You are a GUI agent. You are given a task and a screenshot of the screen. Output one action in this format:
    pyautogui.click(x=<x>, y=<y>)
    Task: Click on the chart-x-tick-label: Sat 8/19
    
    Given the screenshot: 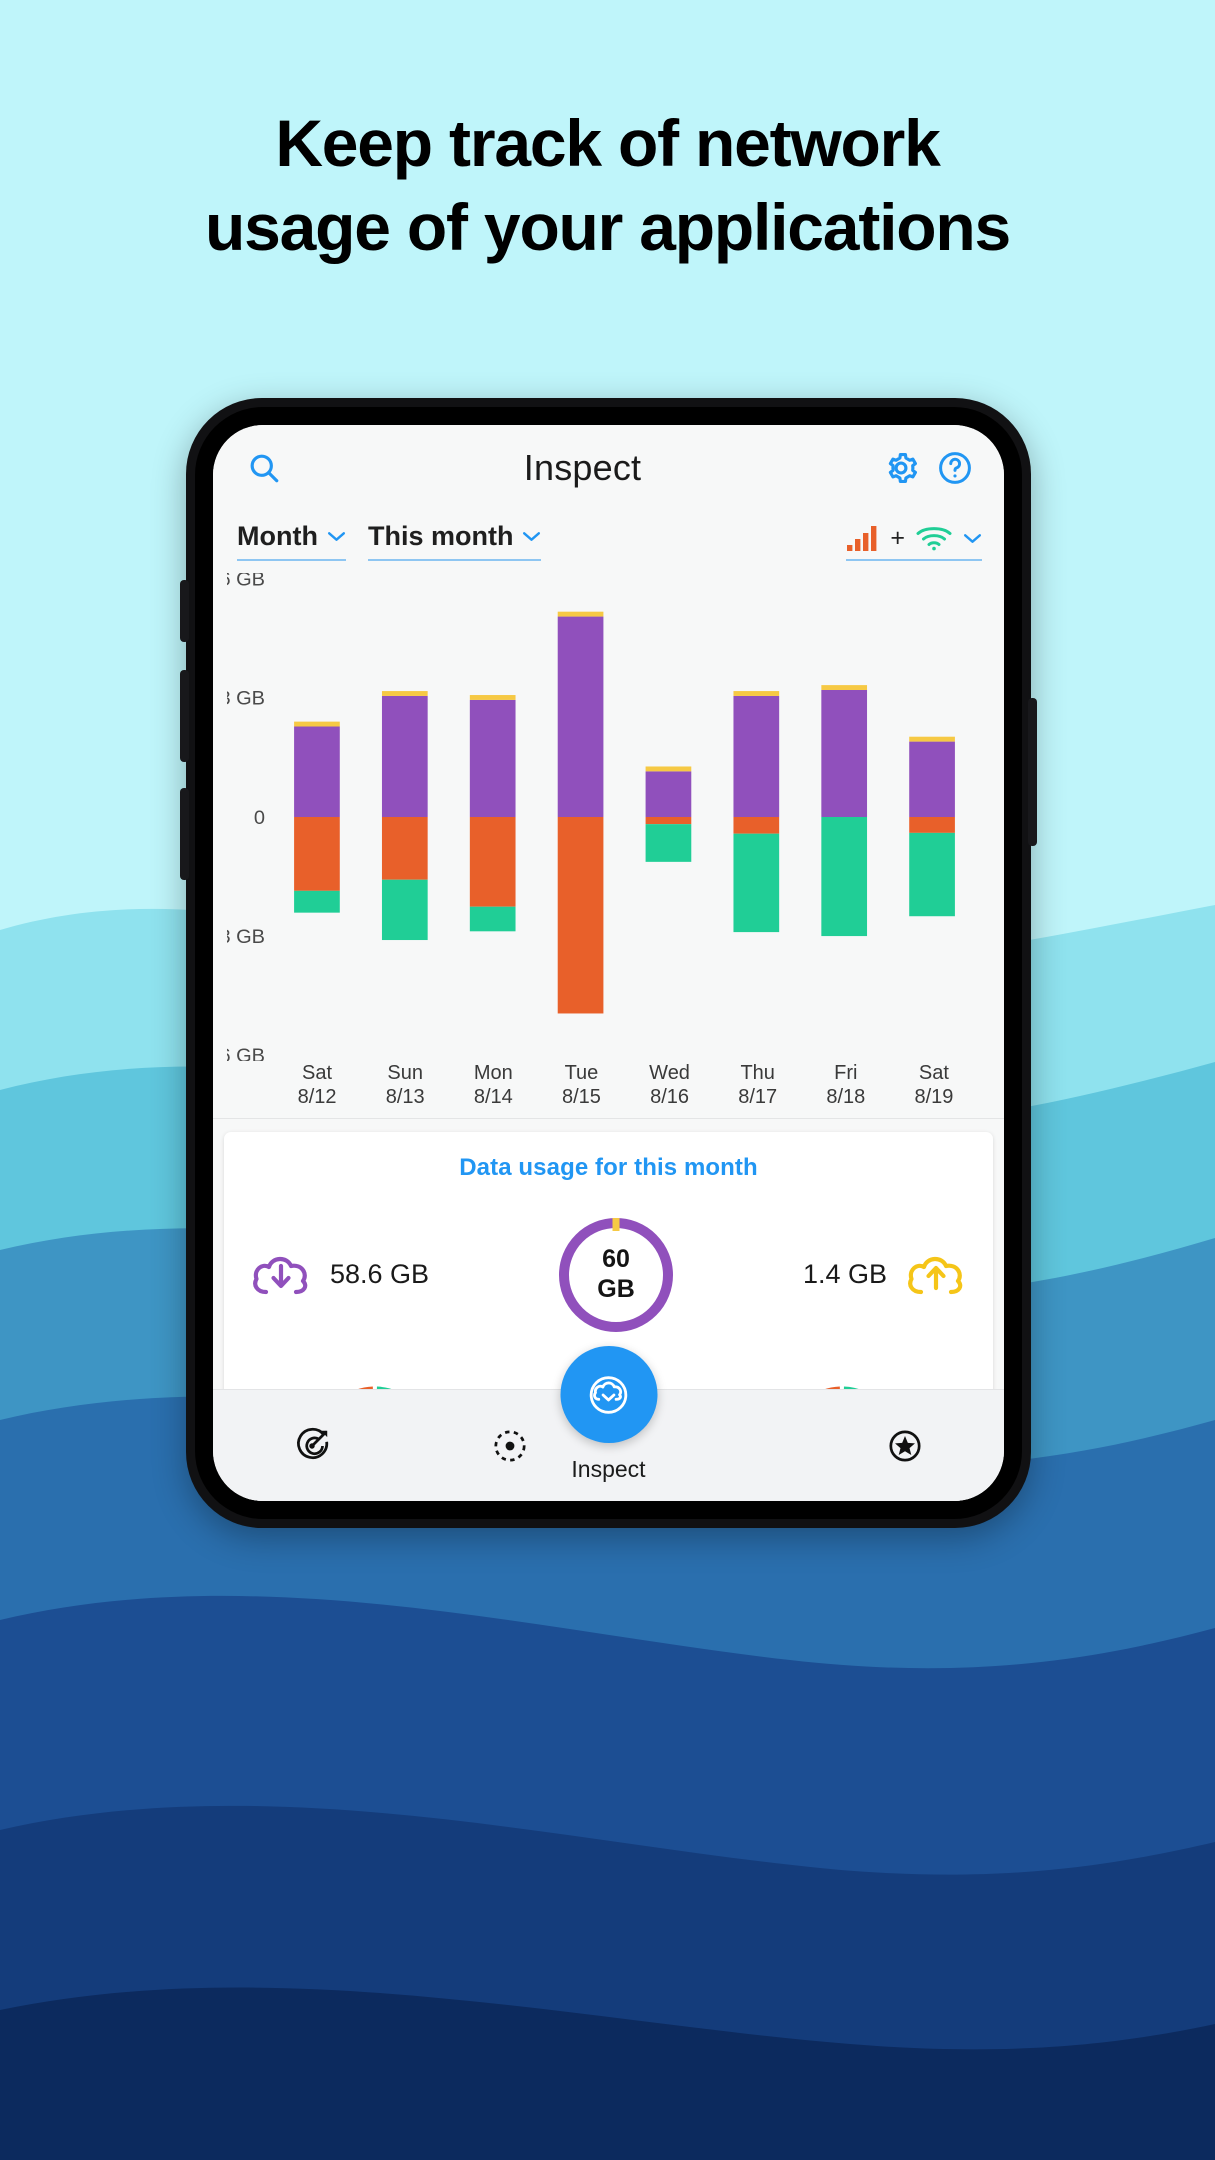 What is the action you would take?
    pyautogui.click(x=934, y=1085)
    